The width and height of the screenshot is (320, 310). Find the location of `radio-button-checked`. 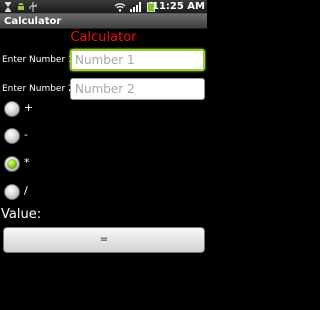

radio-button-checked is located at coordinates (12, 164).